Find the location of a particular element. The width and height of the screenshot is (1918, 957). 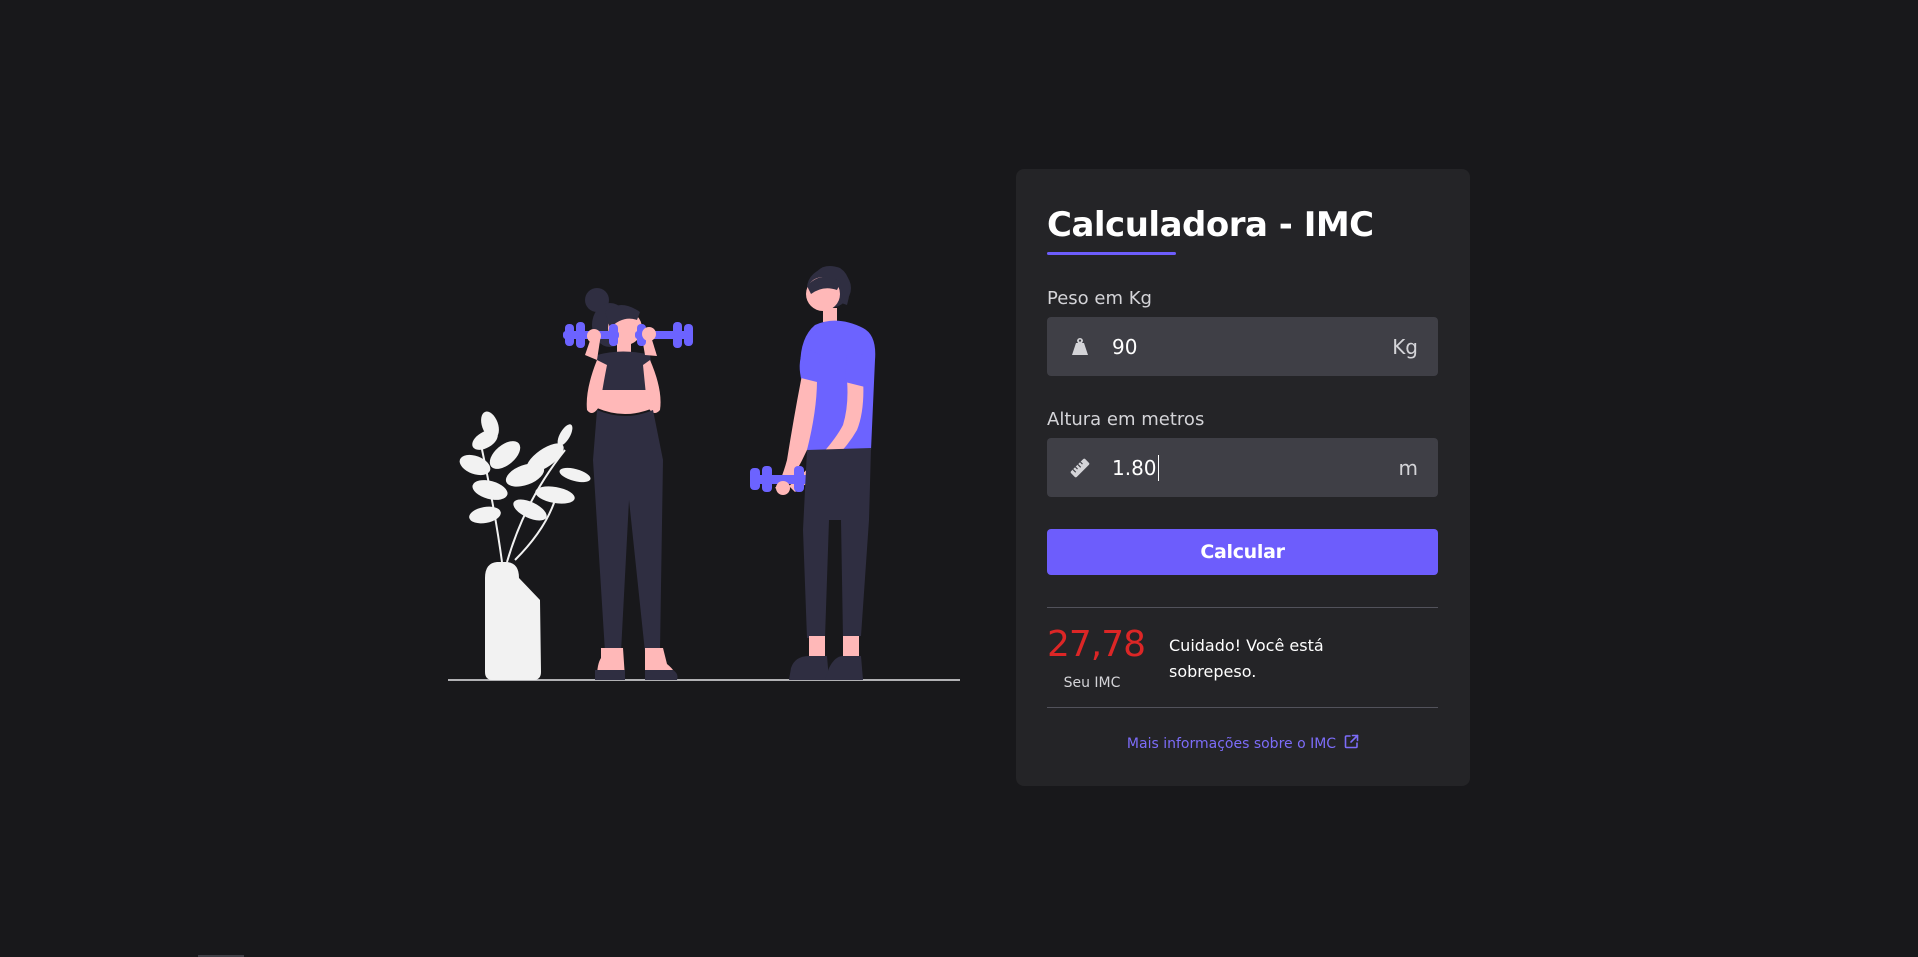

fitness-illustration is located at coordinates (705, 472).